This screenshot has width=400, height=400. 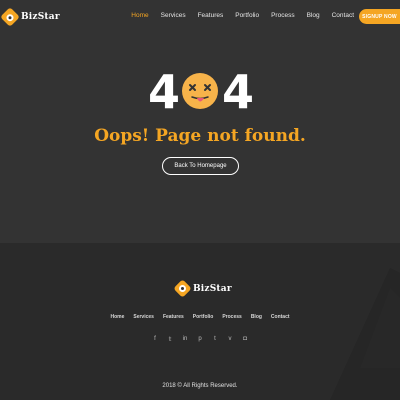 I want to click on background-decoration, so click(x=365, y=334).